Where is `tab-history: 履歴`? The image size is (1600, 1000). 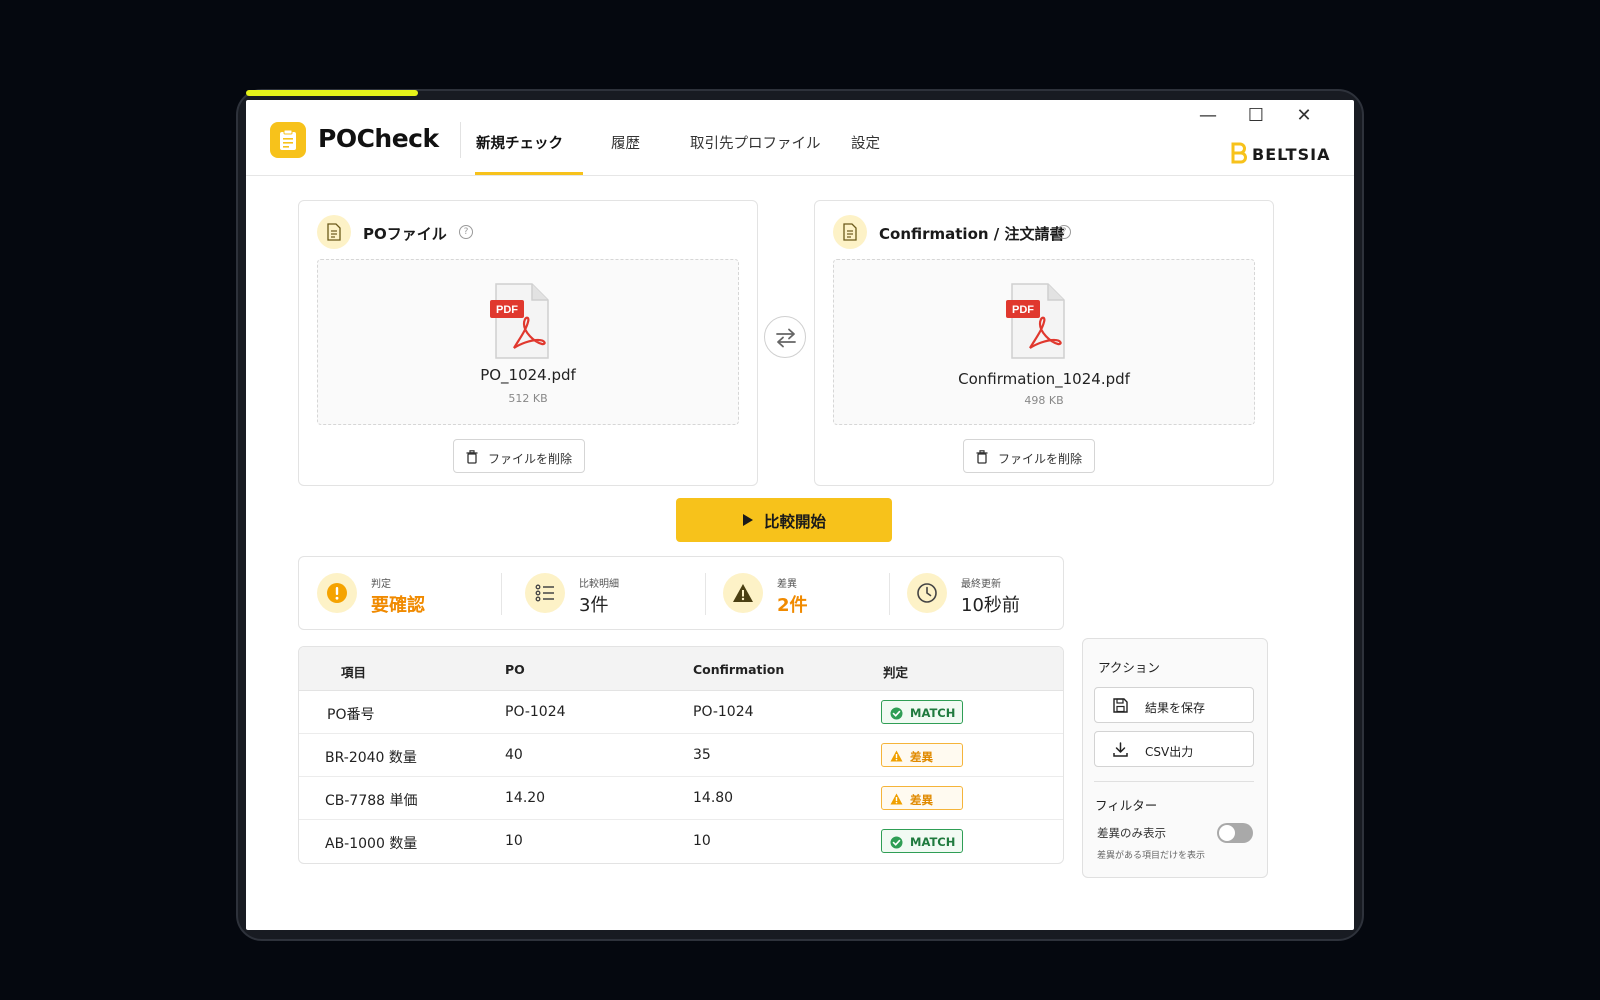 tab-history: 履歴 is located at coordinates (625, 142).